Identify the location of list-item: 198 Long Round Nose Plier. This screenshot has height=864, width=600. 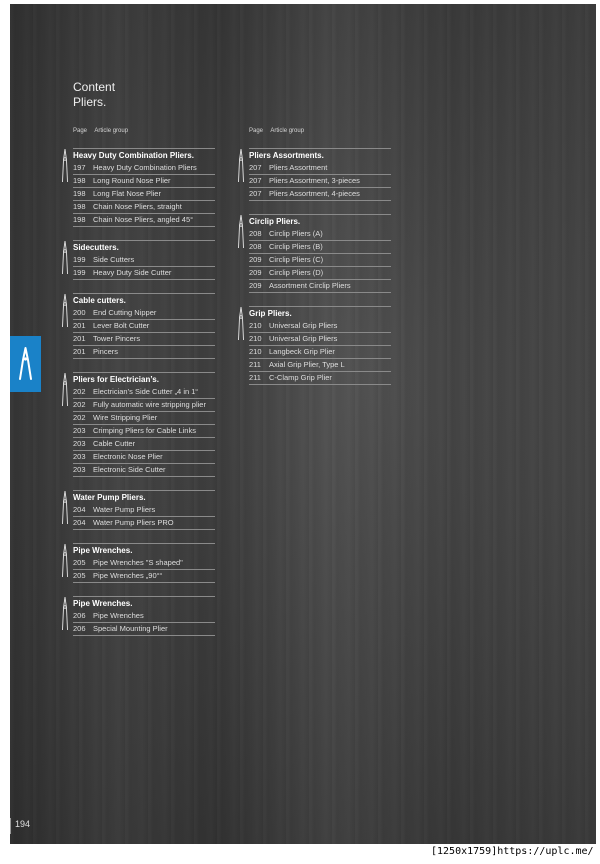
(144, 181).